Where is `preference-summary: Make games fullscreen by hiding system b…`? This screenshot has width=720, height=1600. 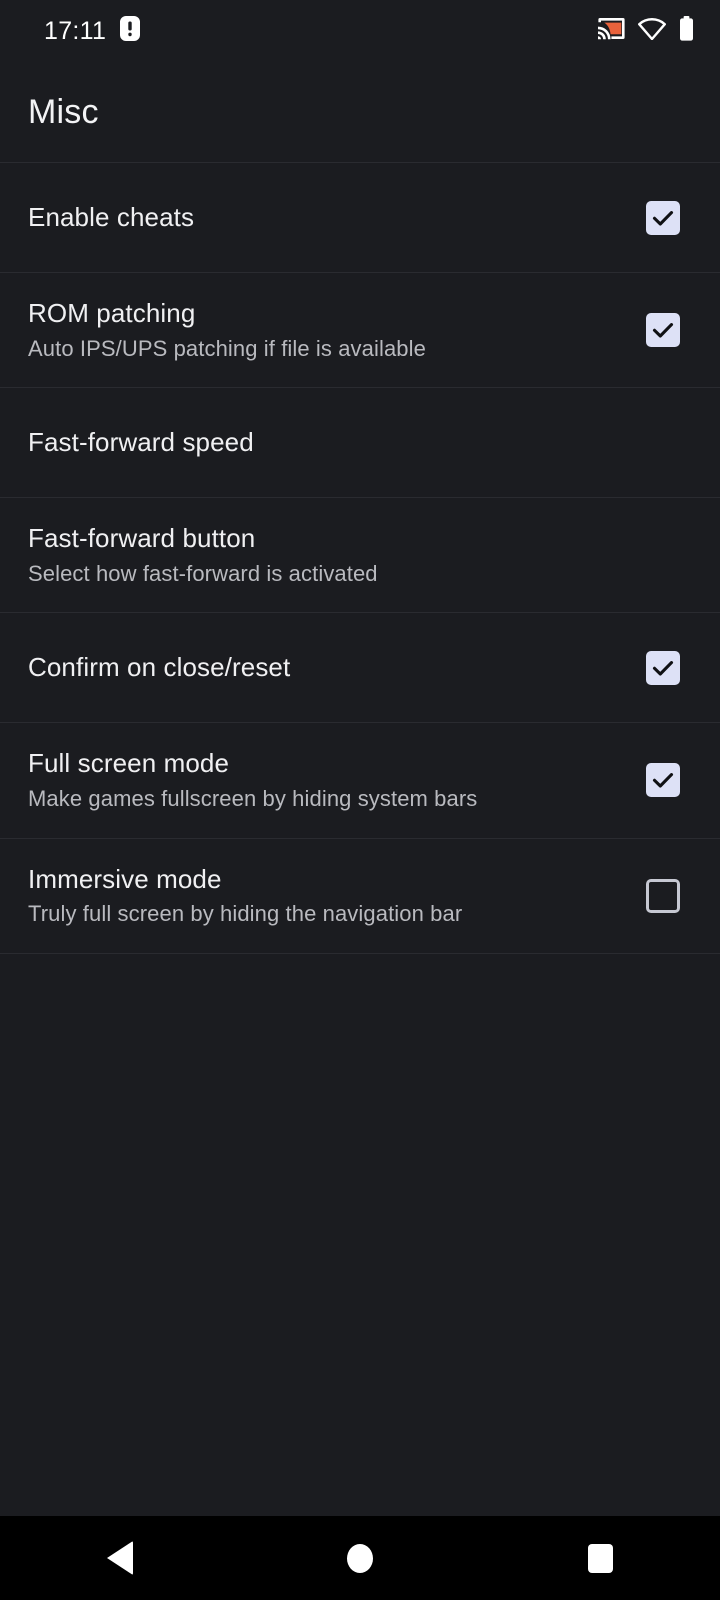
preference-summary: Make games fullscreen by hiding system b… is located at coordinates (253, 799).